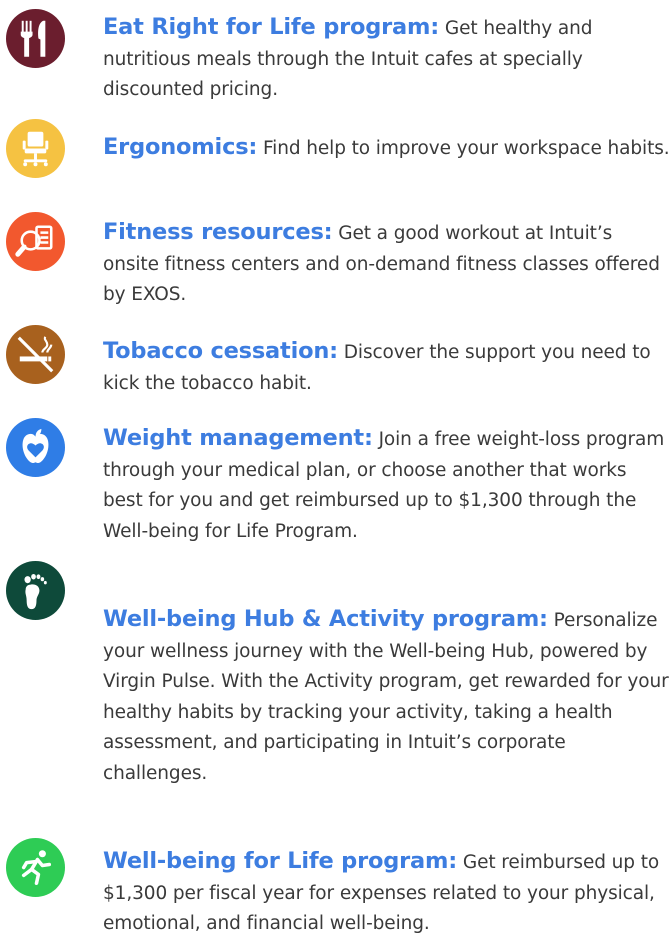 This screenshot has height=940, width=670. I want to click on benefit-title: Fitness resources:, so click(218, 232).